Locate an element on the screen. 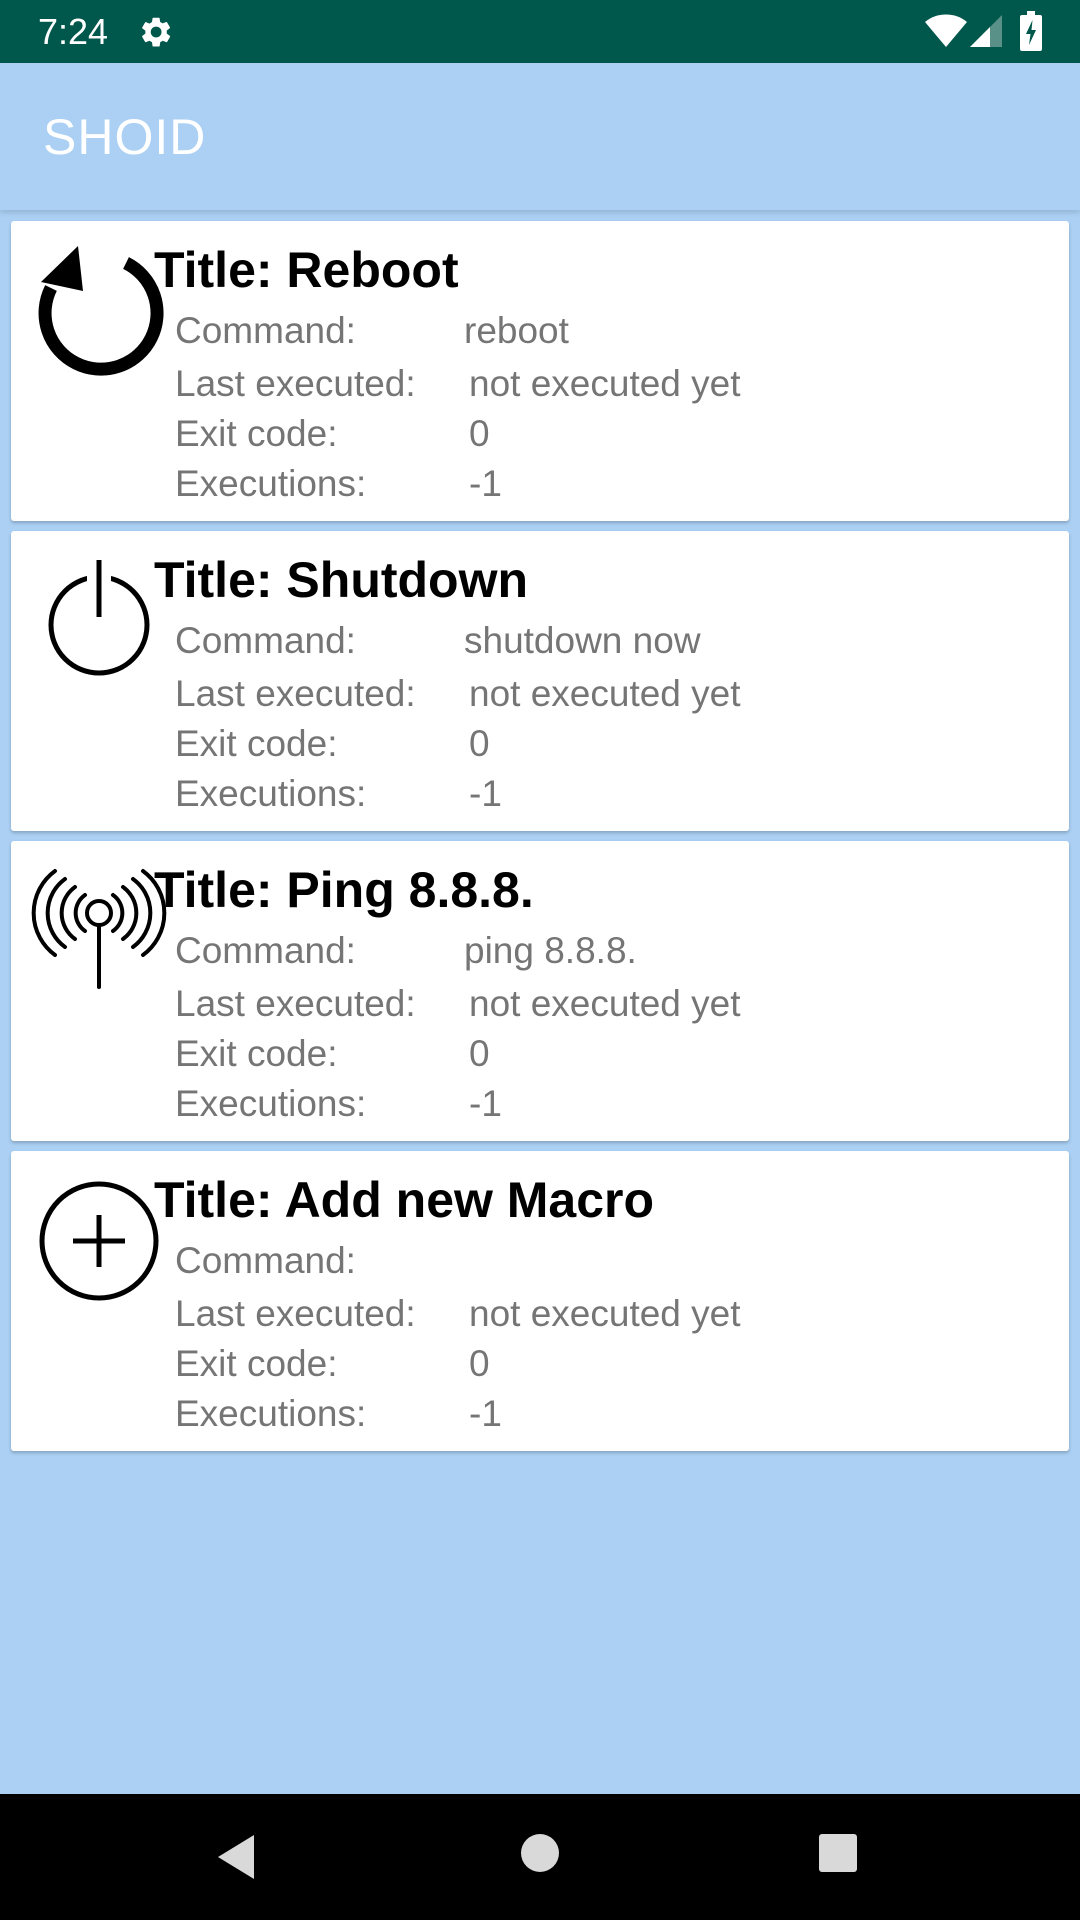 The width and height of the screenshot is (1080, 1920). macro-title: Title: Ping 8.8.8. is located at coordinates (344, 890).